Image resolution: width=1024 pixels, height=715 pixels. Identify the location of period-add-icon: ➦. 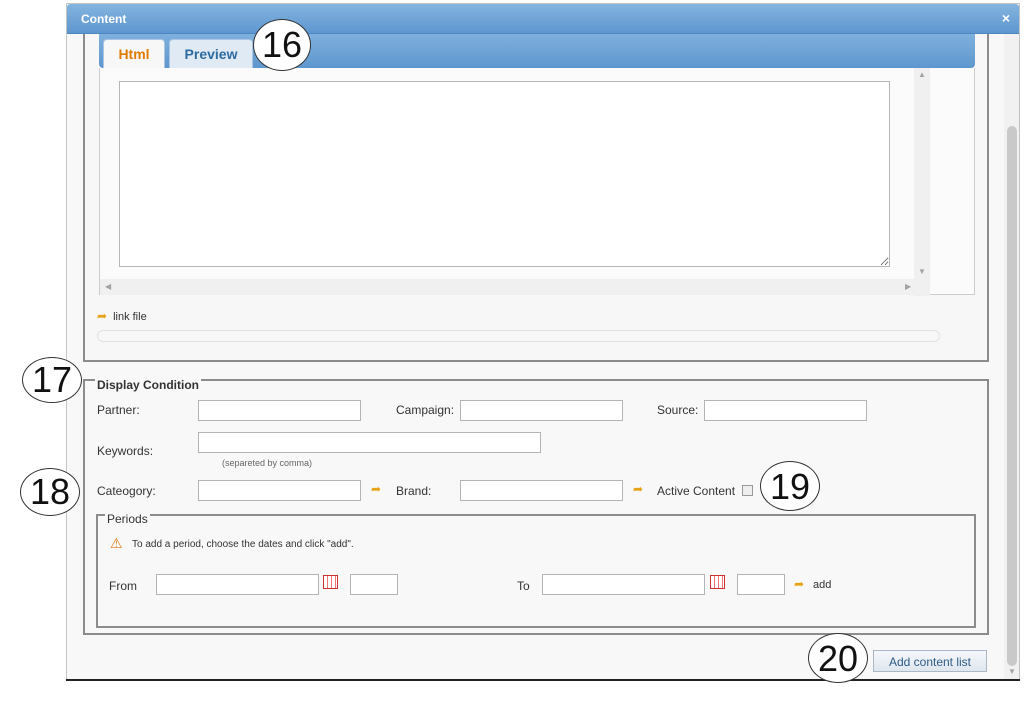
(799, 584).